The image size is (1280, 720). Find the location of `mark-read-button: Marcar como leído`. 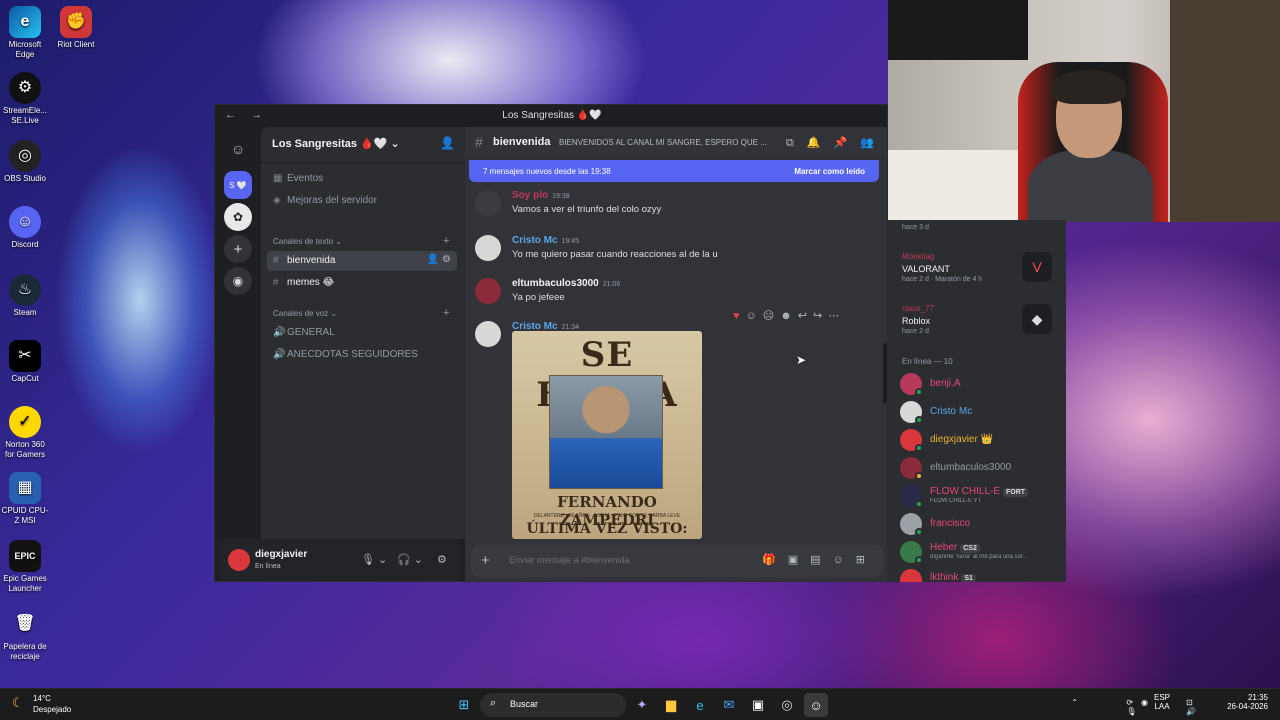

mark-read-button: Marcar como leído is located at coordinates (829, 171).